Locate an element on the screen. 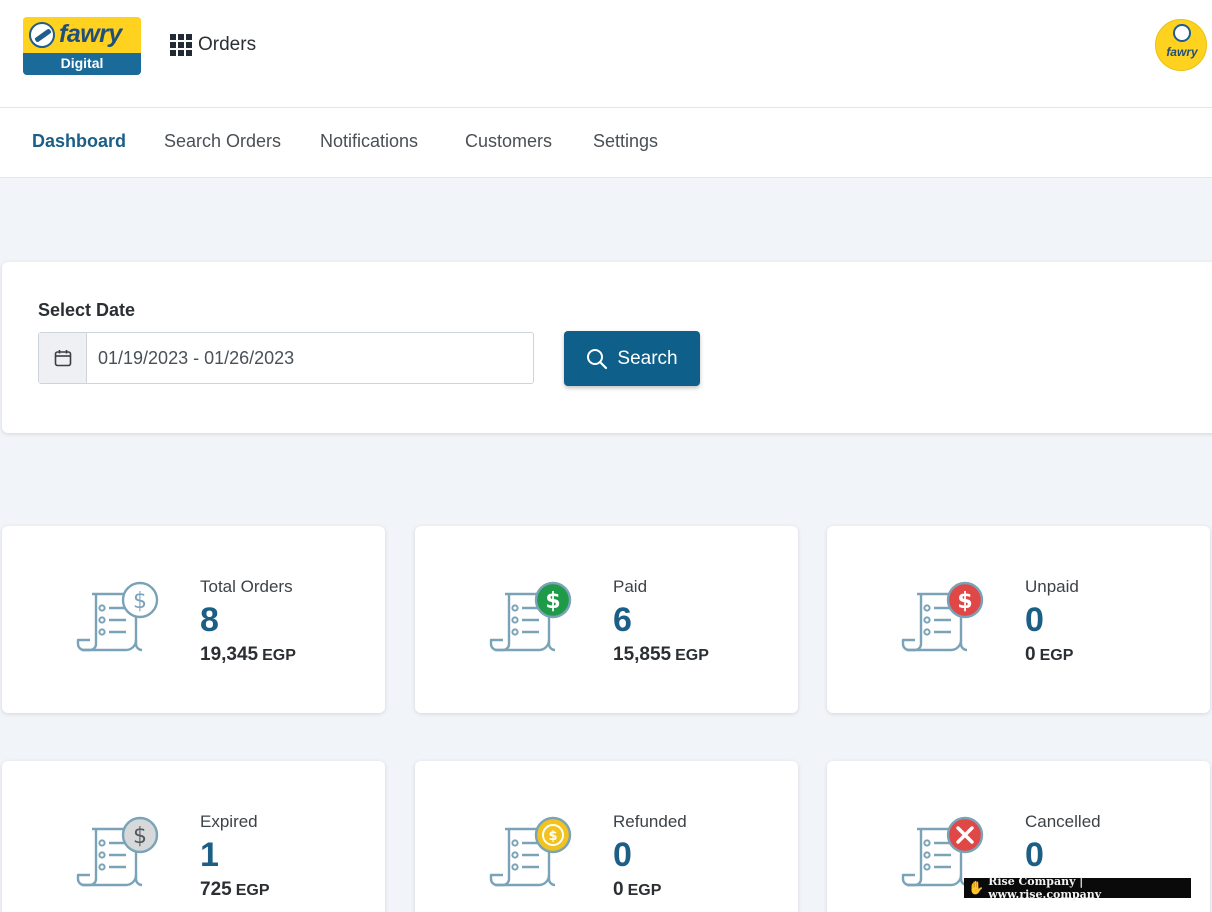 The width and height of the screenshot is (1212, 912). stat-amount: 19,345 EGP is located at coordinates (248, 655).